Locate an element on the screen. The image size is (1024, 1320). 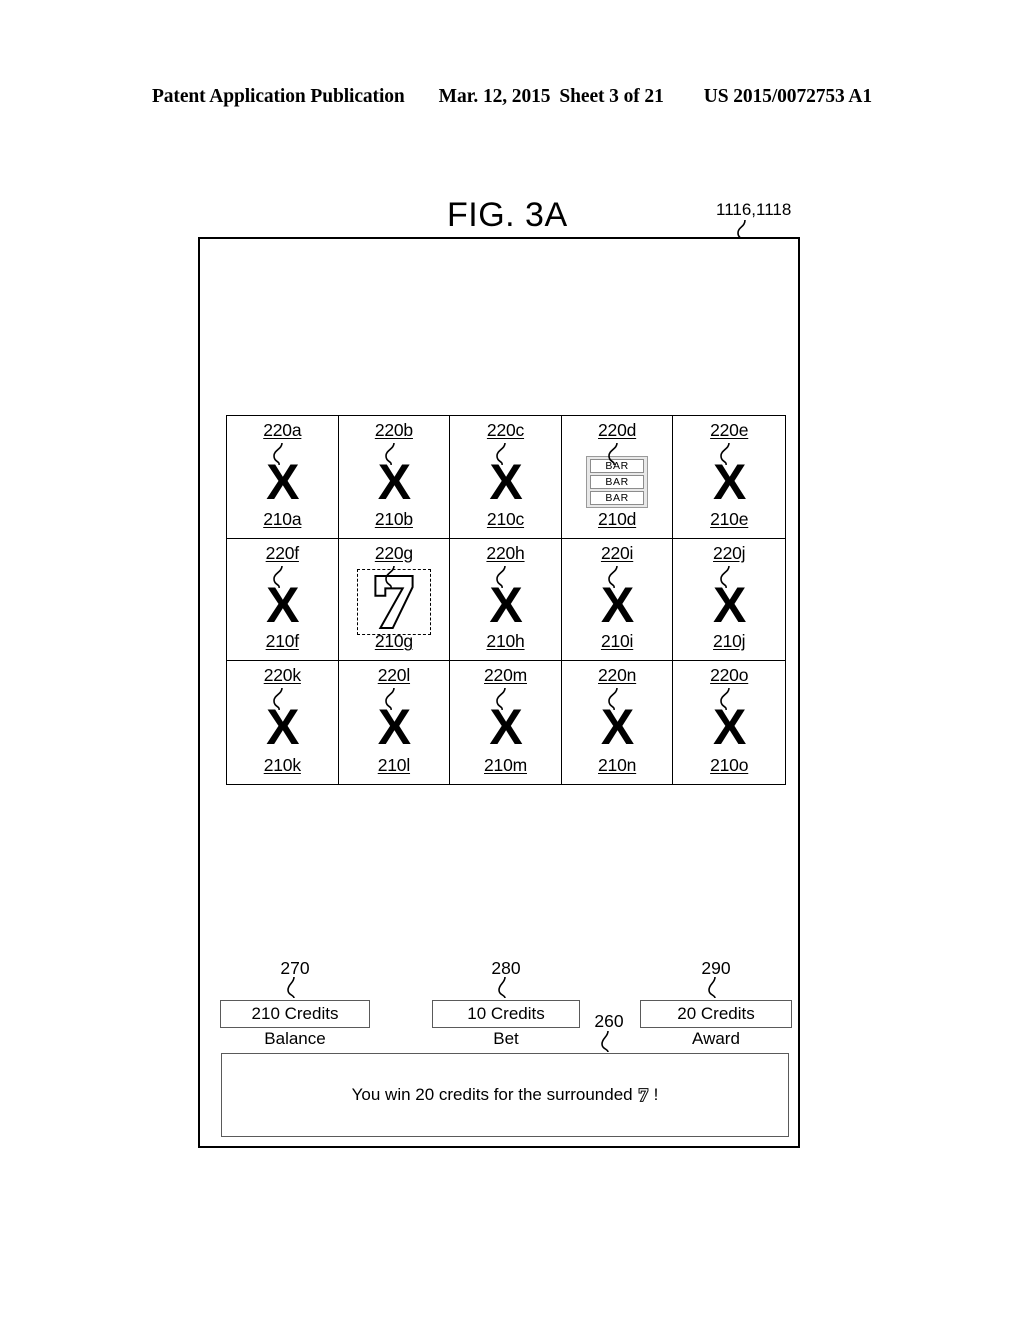
cell-bottom-label: 210h is located at coordinates (505, 641).